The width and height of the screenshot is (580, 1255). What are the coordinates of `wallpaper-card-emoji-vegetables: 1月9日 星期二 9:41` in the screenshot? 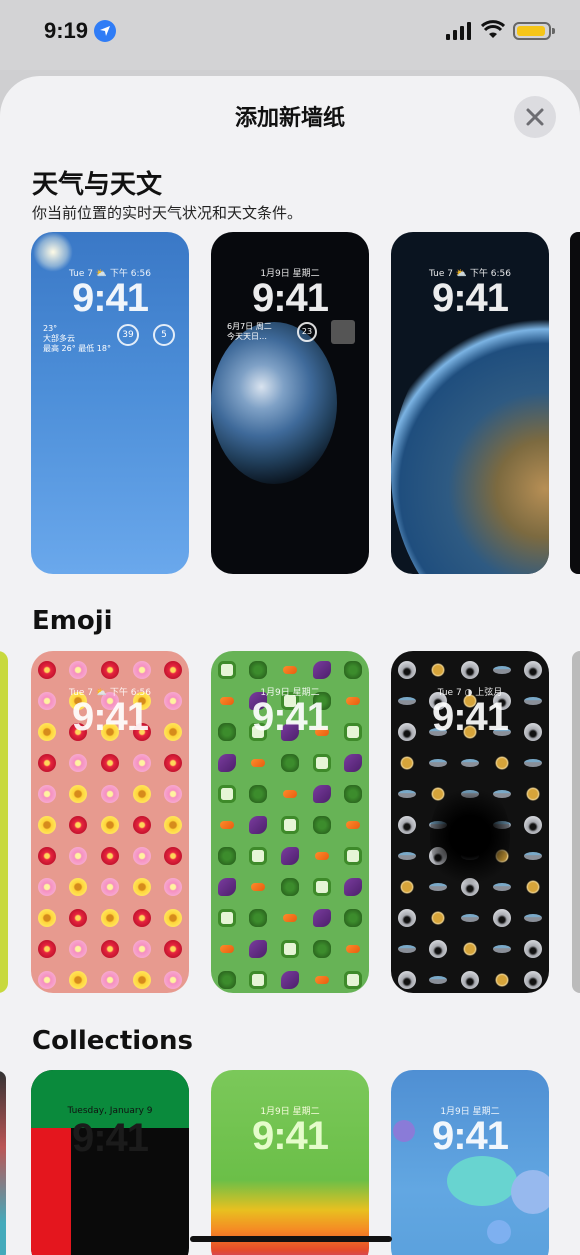 It's located at (290, 822).